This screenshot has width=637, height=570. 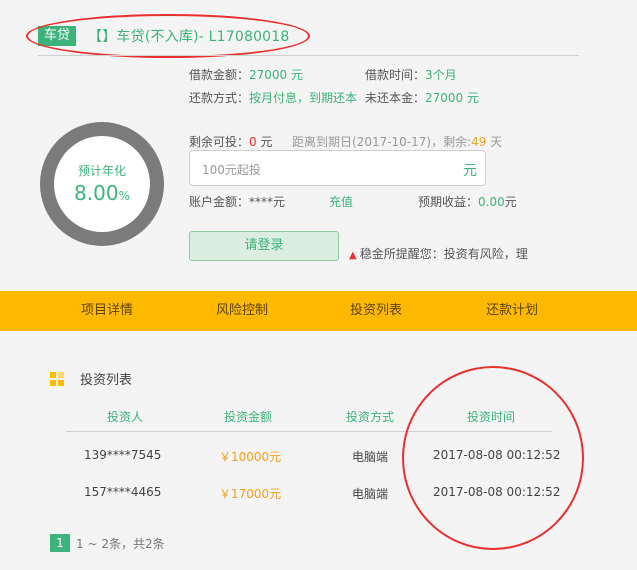 What do you see at coordinates (267, 202) in the screenshot?
I see `balance-value: ****元` at bounding box center [267, 202].